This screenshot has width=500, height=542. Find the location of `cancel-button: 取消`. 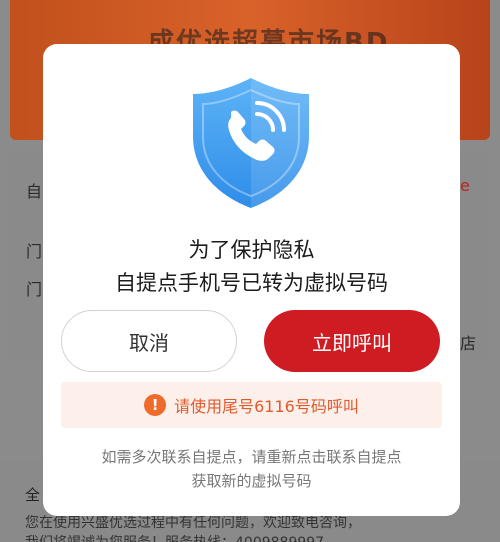

cancel-button: 取消 is located at coordinates (149, 341).